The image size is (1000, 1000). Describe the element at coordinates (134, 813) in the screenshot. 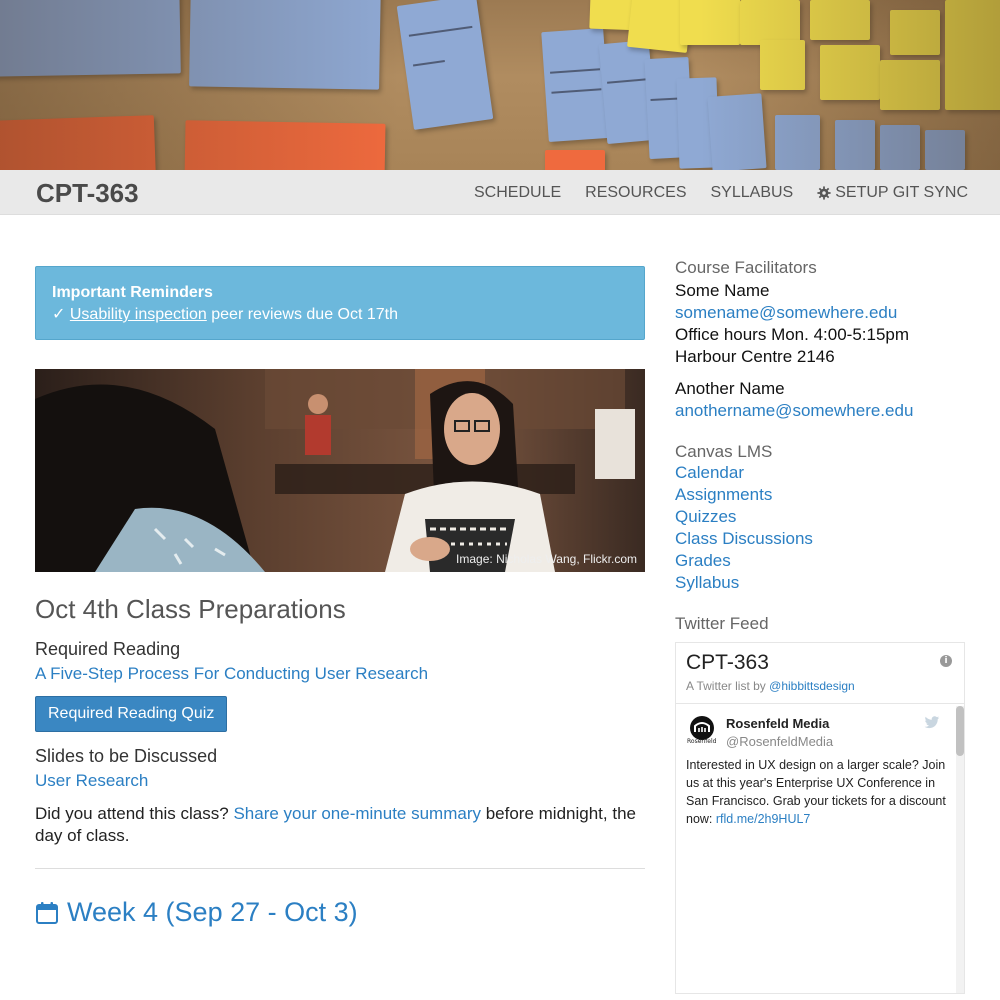

I see `attend-prefix: Did you attend this class?` at that location.